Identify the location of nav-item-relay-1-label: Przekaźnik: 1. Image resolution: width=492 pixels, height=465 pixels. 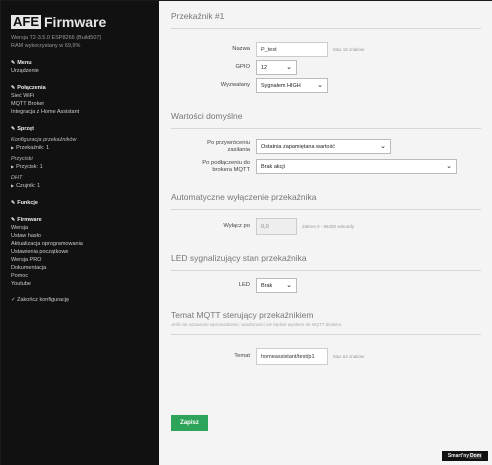
(33, 148).